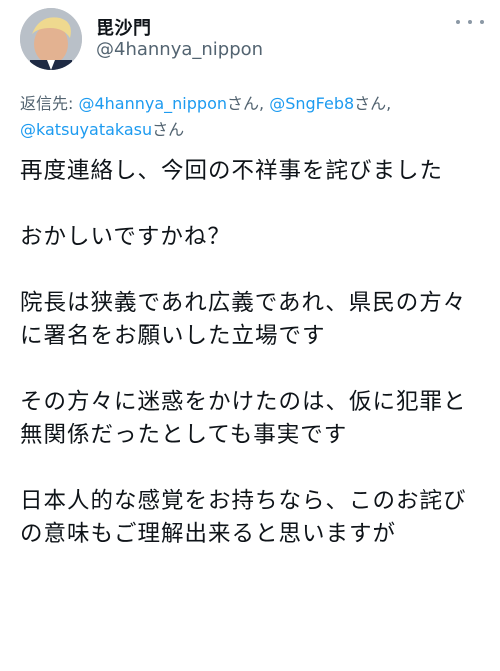  What do you see at coordinates (232, 171) in the screenshot?
I see `tweet-paragraph: 再度連絡し、今回の不祥事を詫びました` at bounding box center [232, 171].